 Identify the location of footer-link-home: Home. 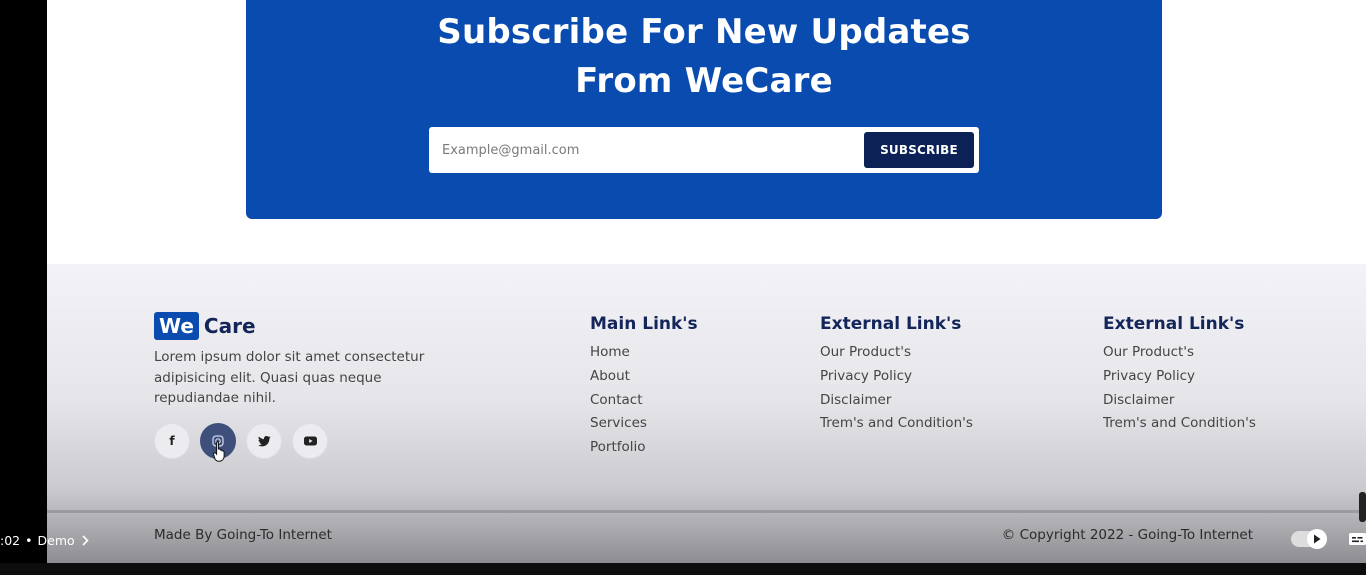
(644, 353).